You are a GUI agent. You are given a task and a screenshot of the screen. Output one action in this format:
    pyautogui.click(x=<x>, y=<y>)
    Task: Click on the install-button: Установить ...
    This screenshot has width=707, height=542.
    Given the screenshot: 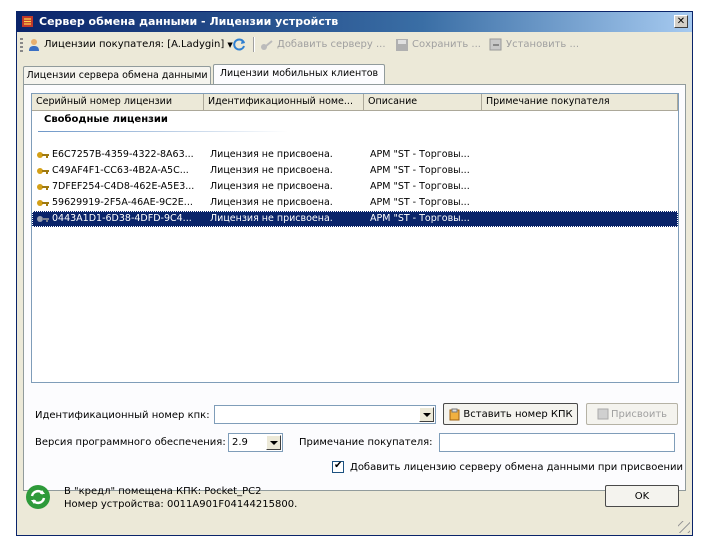 What is the action you would take?
    pyautogui.click(x=534, y=44)
    